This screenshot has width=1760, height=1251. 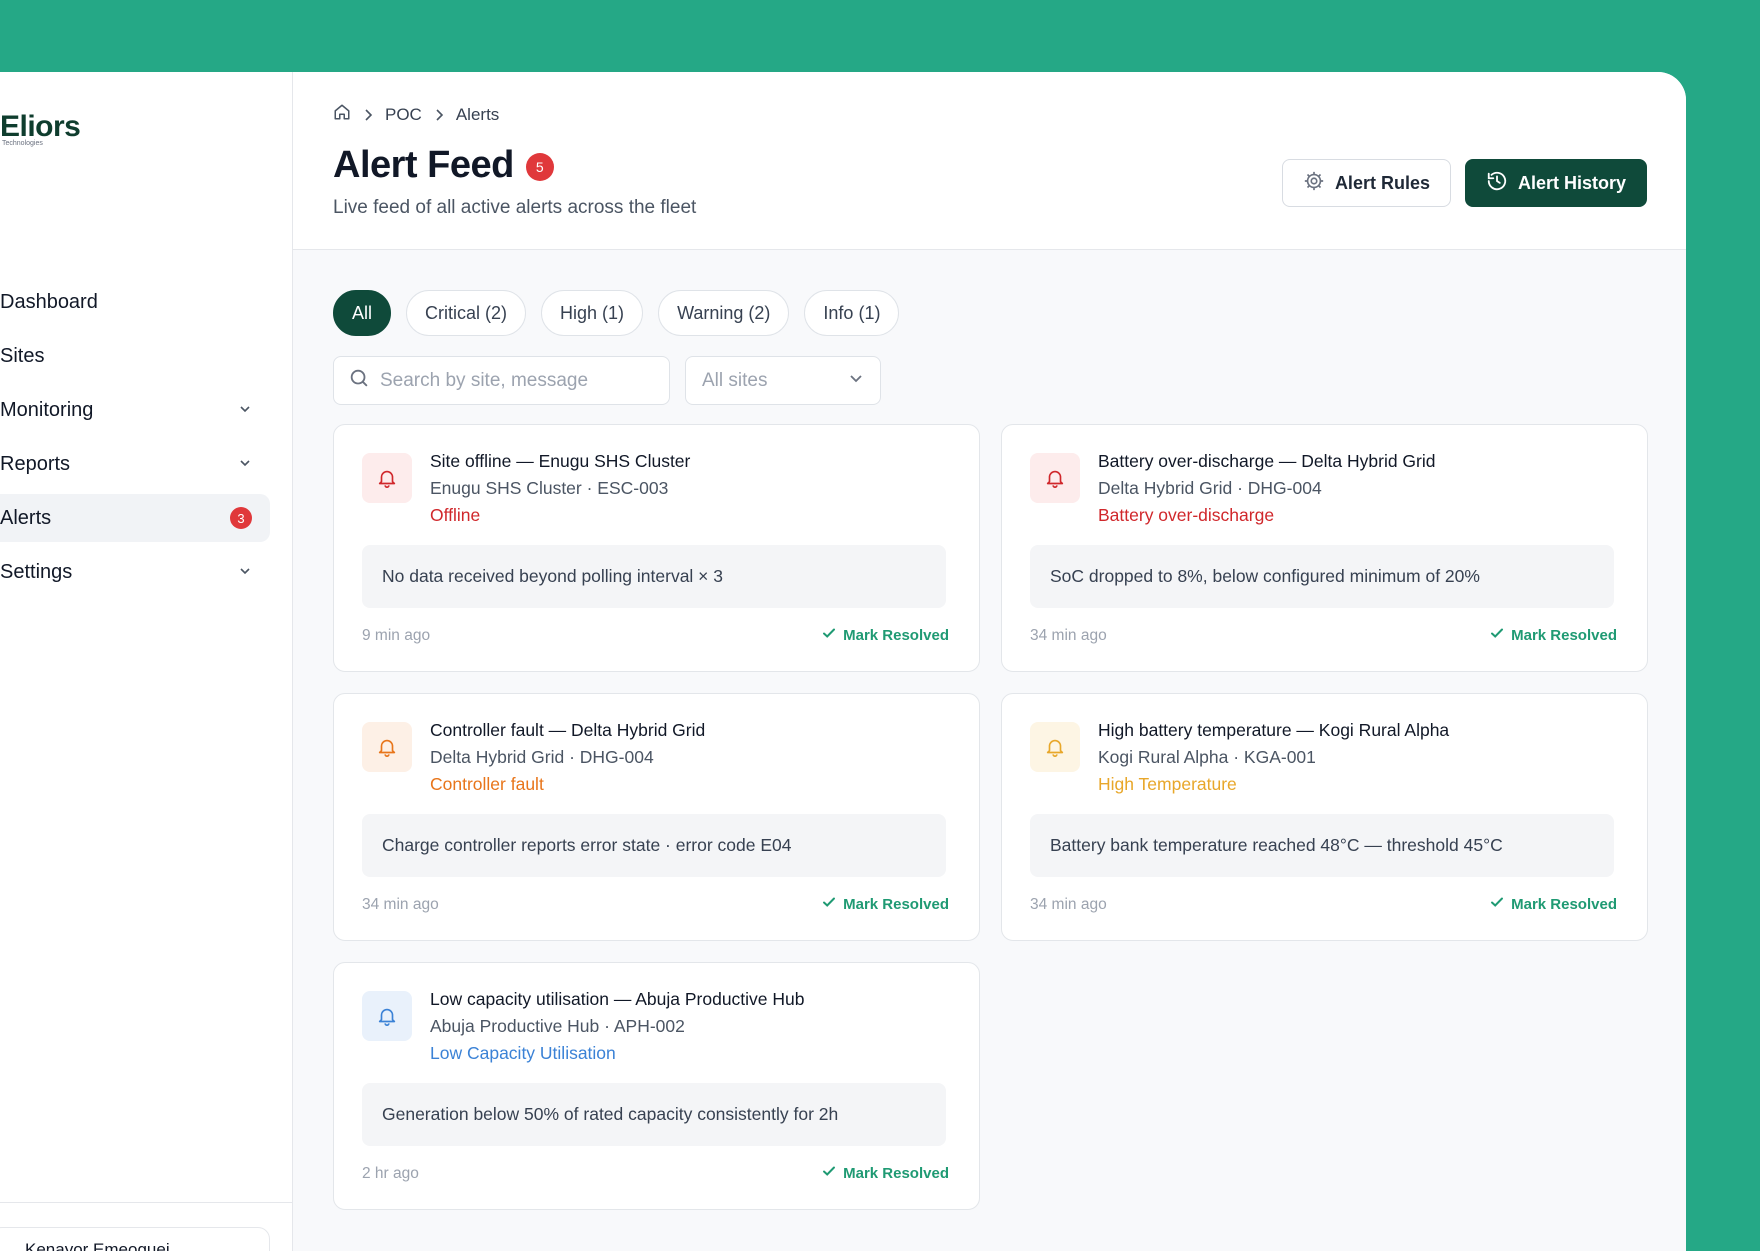 What do you see at coordinates (135, 572) in the screenshot?
I see `sidebar-item-settings: Settings` at bounding box center [135, 572].